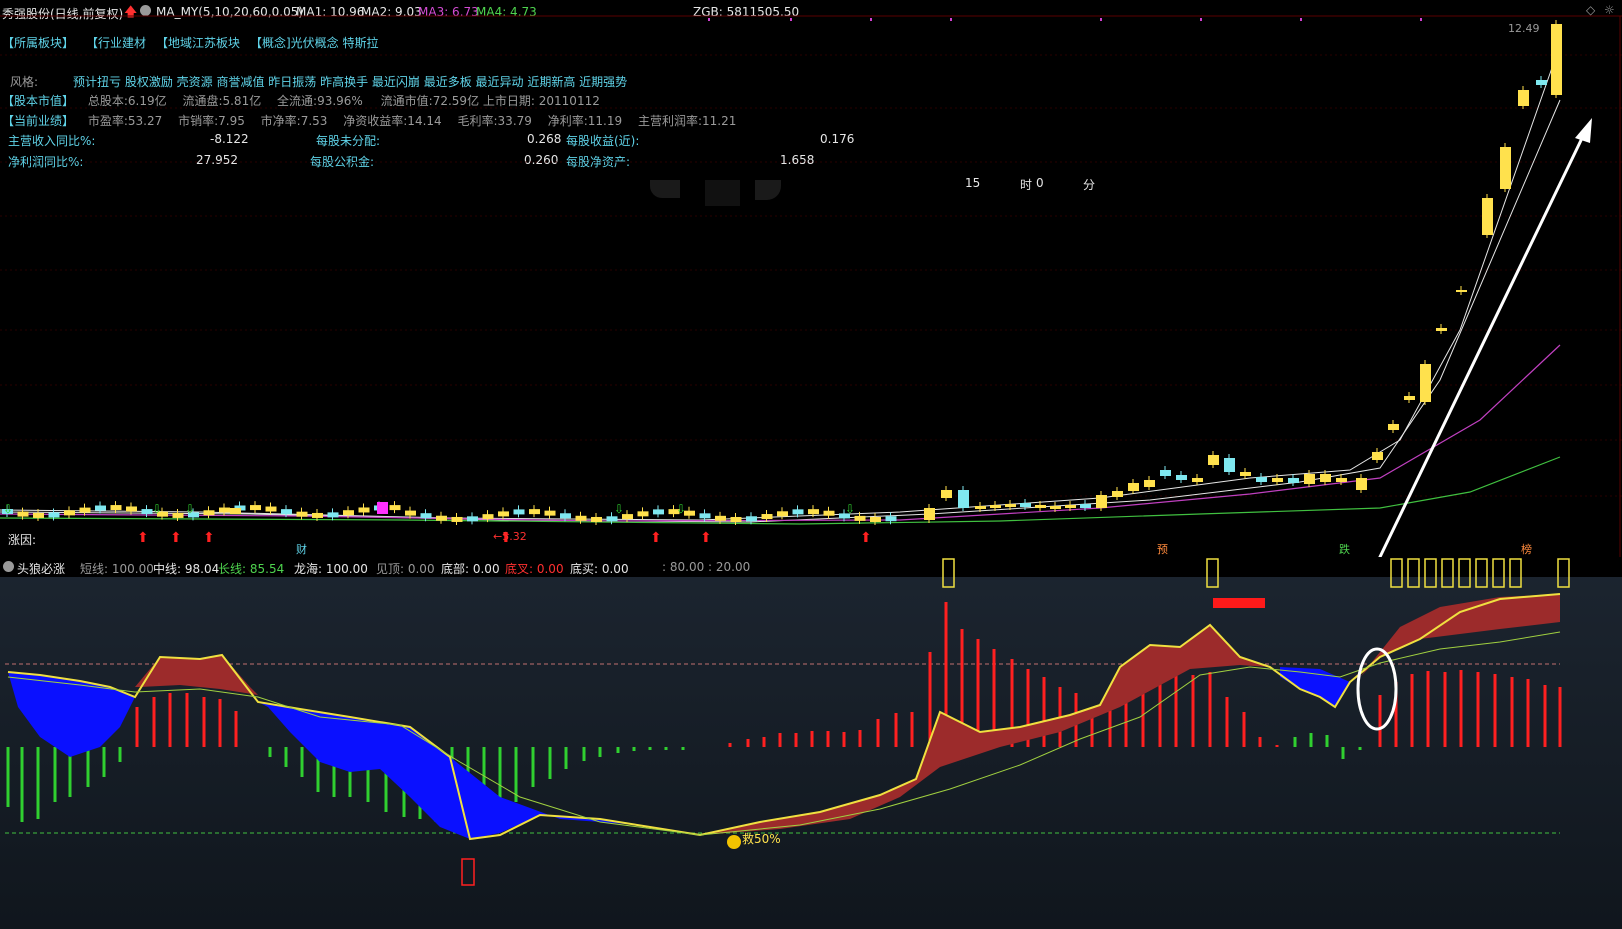  Describe the element at coordinates (761, 839) in the screenshot. I see `rescue-annotation: 救50%` at that location.